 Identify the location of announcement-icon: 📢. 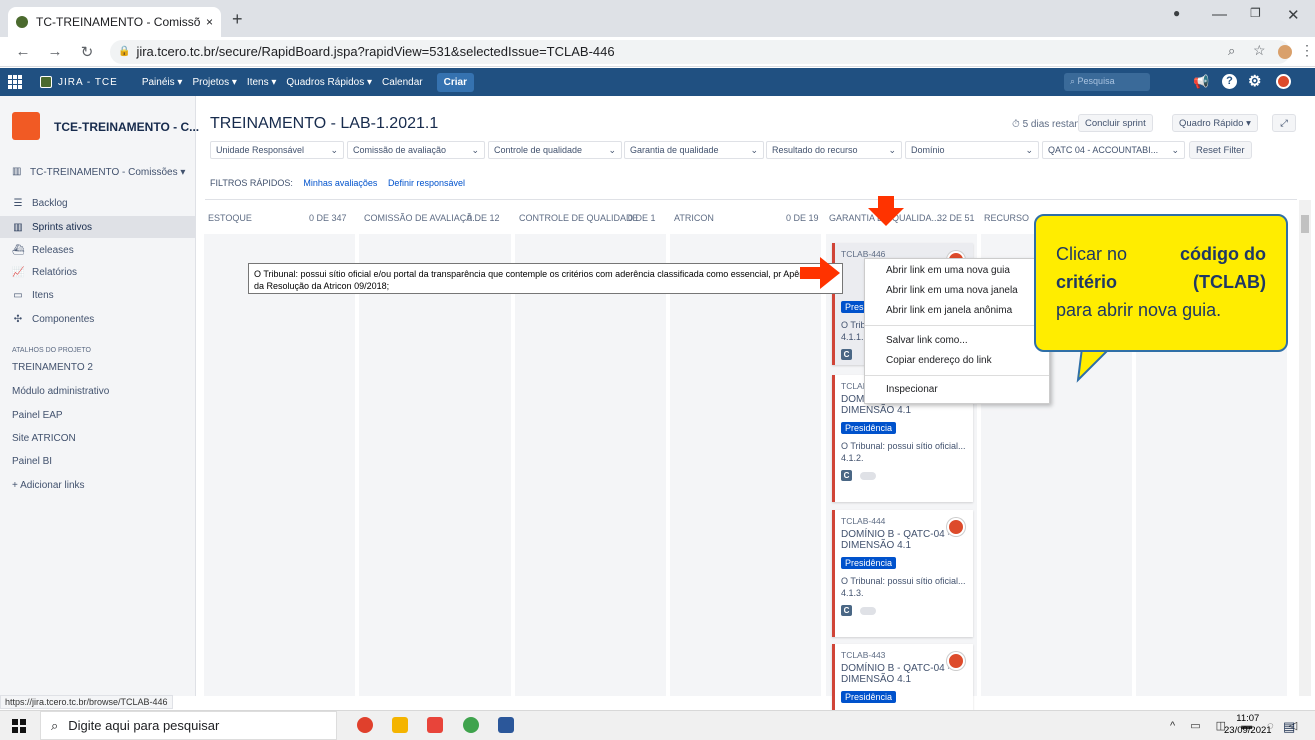
(1201, 82).